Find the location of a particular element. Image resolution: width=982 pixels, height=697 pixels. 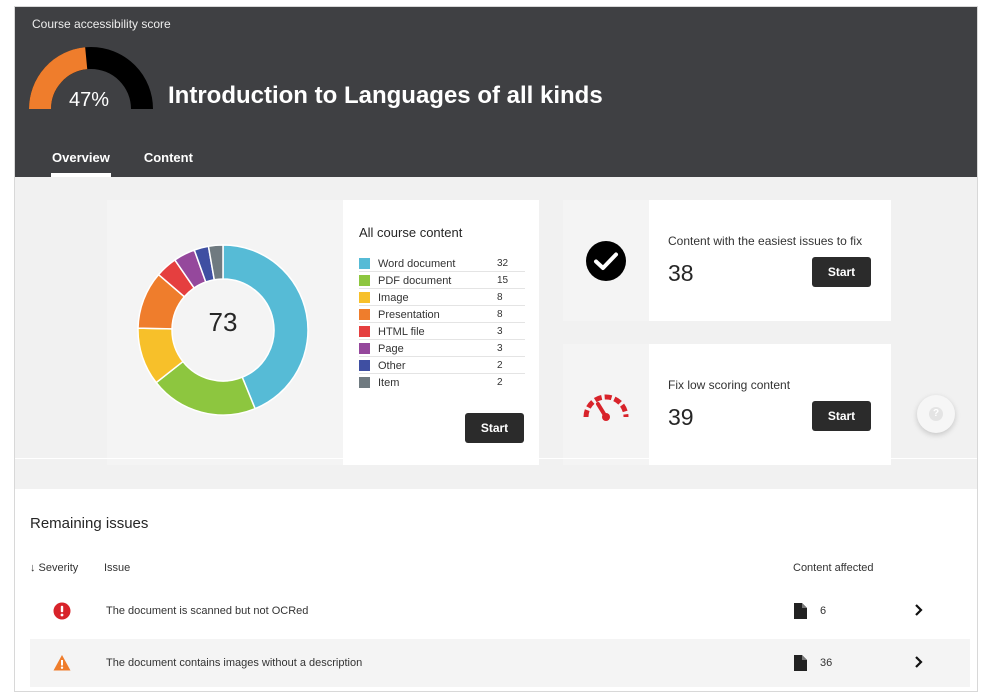

low-score-start-button: Start is located at coordinates (841, 416).